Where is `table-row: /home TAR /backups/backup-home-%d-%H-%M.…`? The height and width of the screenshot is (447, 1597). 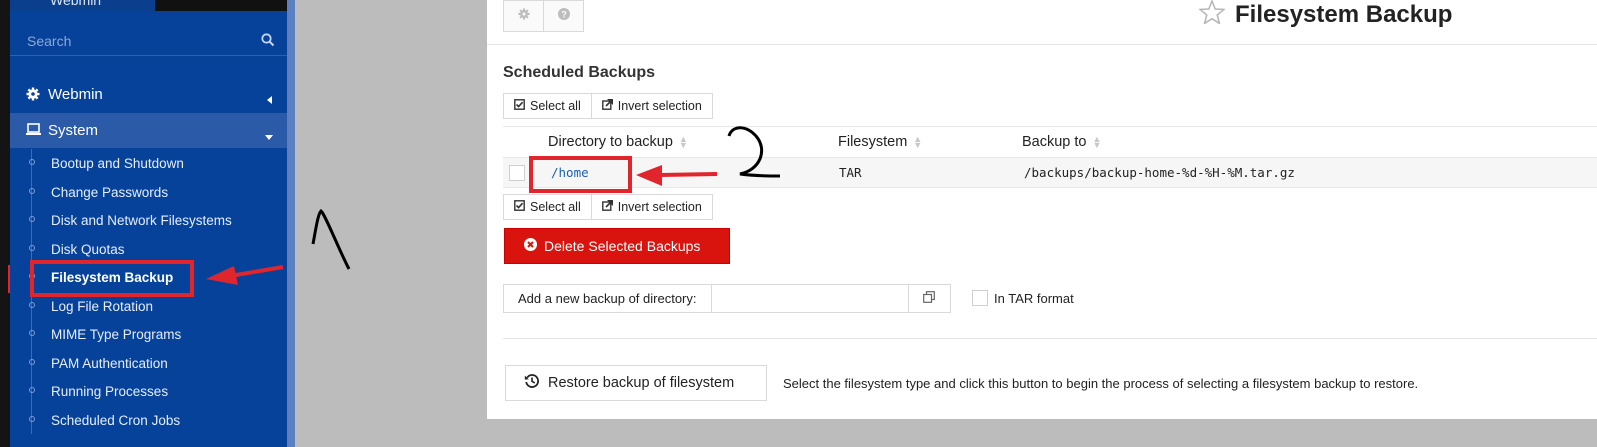
table-row: /home TAR /backups/backup-home-%d-%H-%M.… is located at coordinates (1050, 173).